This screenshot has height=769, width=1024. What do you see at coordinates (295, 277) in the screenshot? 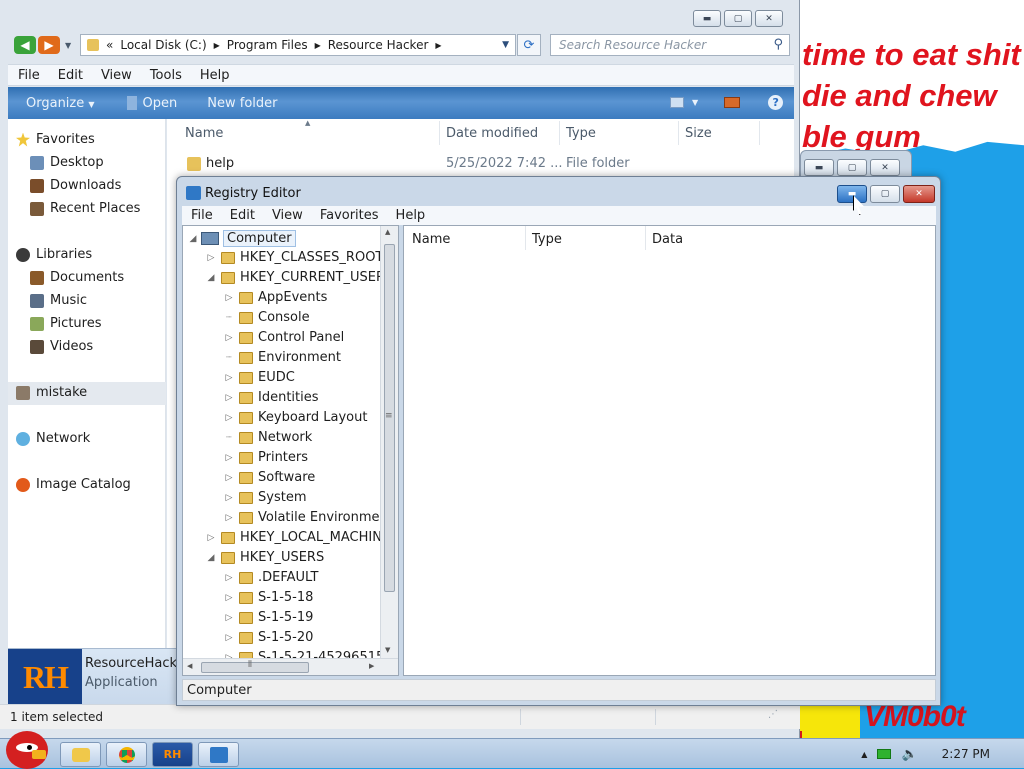
I see `tree-node-hkey-current-user: ◢ HKEY_CURRENT_USER` at bounding box center [295, 277].